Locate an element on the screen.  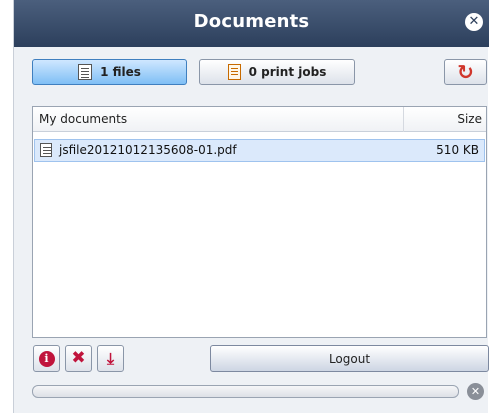
print-jobs-tab-button: 0 print jobs is located at coordinates (277, 72).